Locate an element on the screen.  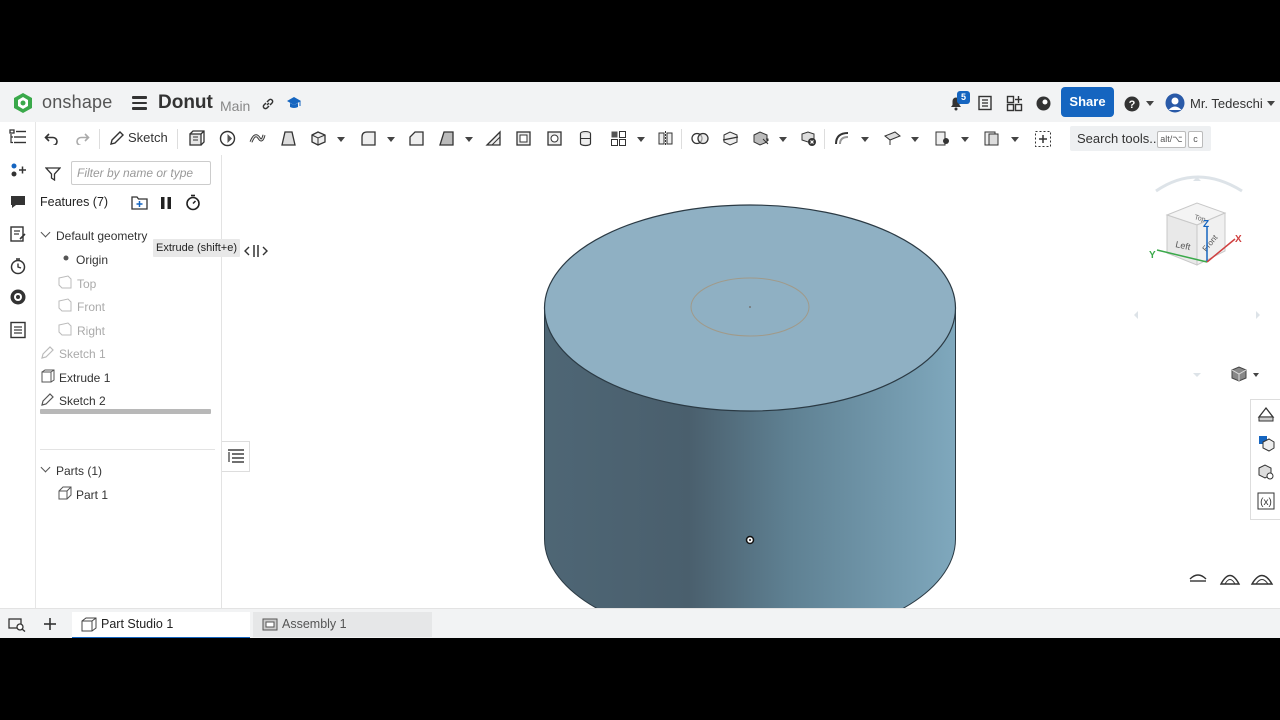
plane-item-right: Right is located at coordinates (91, 331).